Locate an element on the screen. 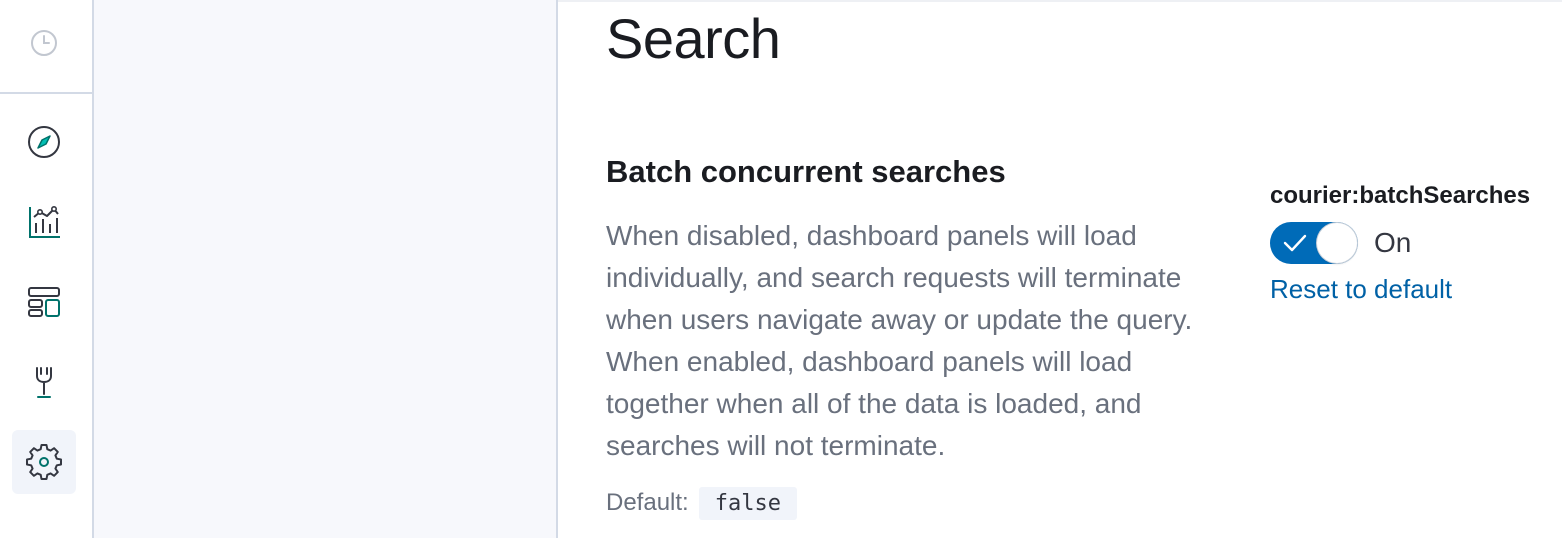 The image size is (1562, 538). checkmark-icon is located at coordinates (1295, 243).